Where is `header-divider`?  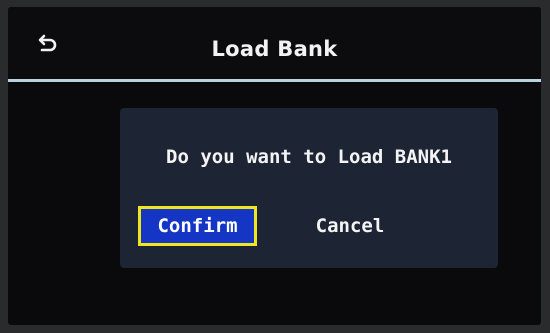
header-divider is located at coordinates (274, 80).